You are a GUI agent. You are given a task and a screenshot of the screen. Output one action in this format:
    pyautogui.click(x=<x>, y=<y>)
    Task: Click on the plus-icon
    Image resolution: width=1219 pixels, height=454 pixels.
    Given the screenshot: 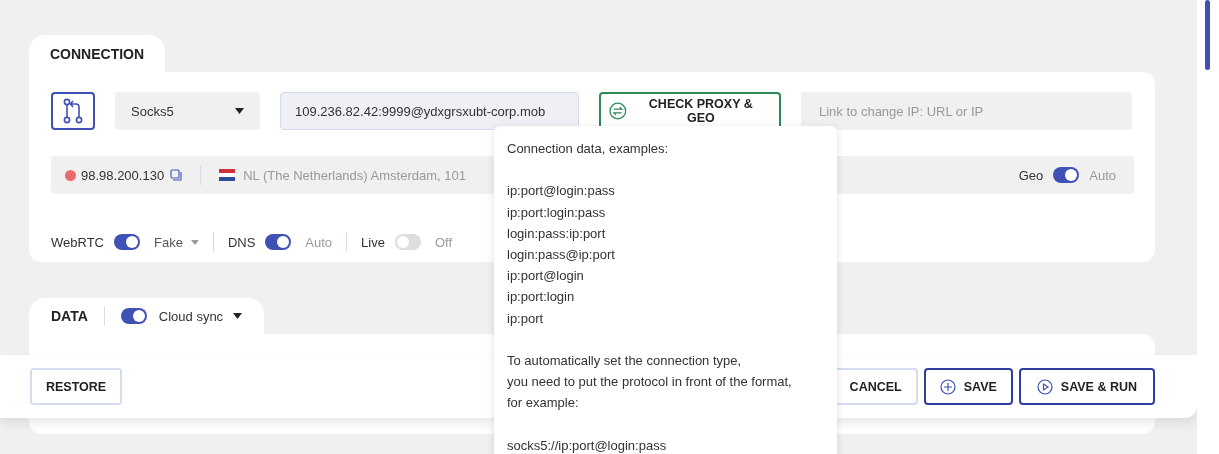 What is the action you would take?
    pyautogui.click(x=947, y=386)
    